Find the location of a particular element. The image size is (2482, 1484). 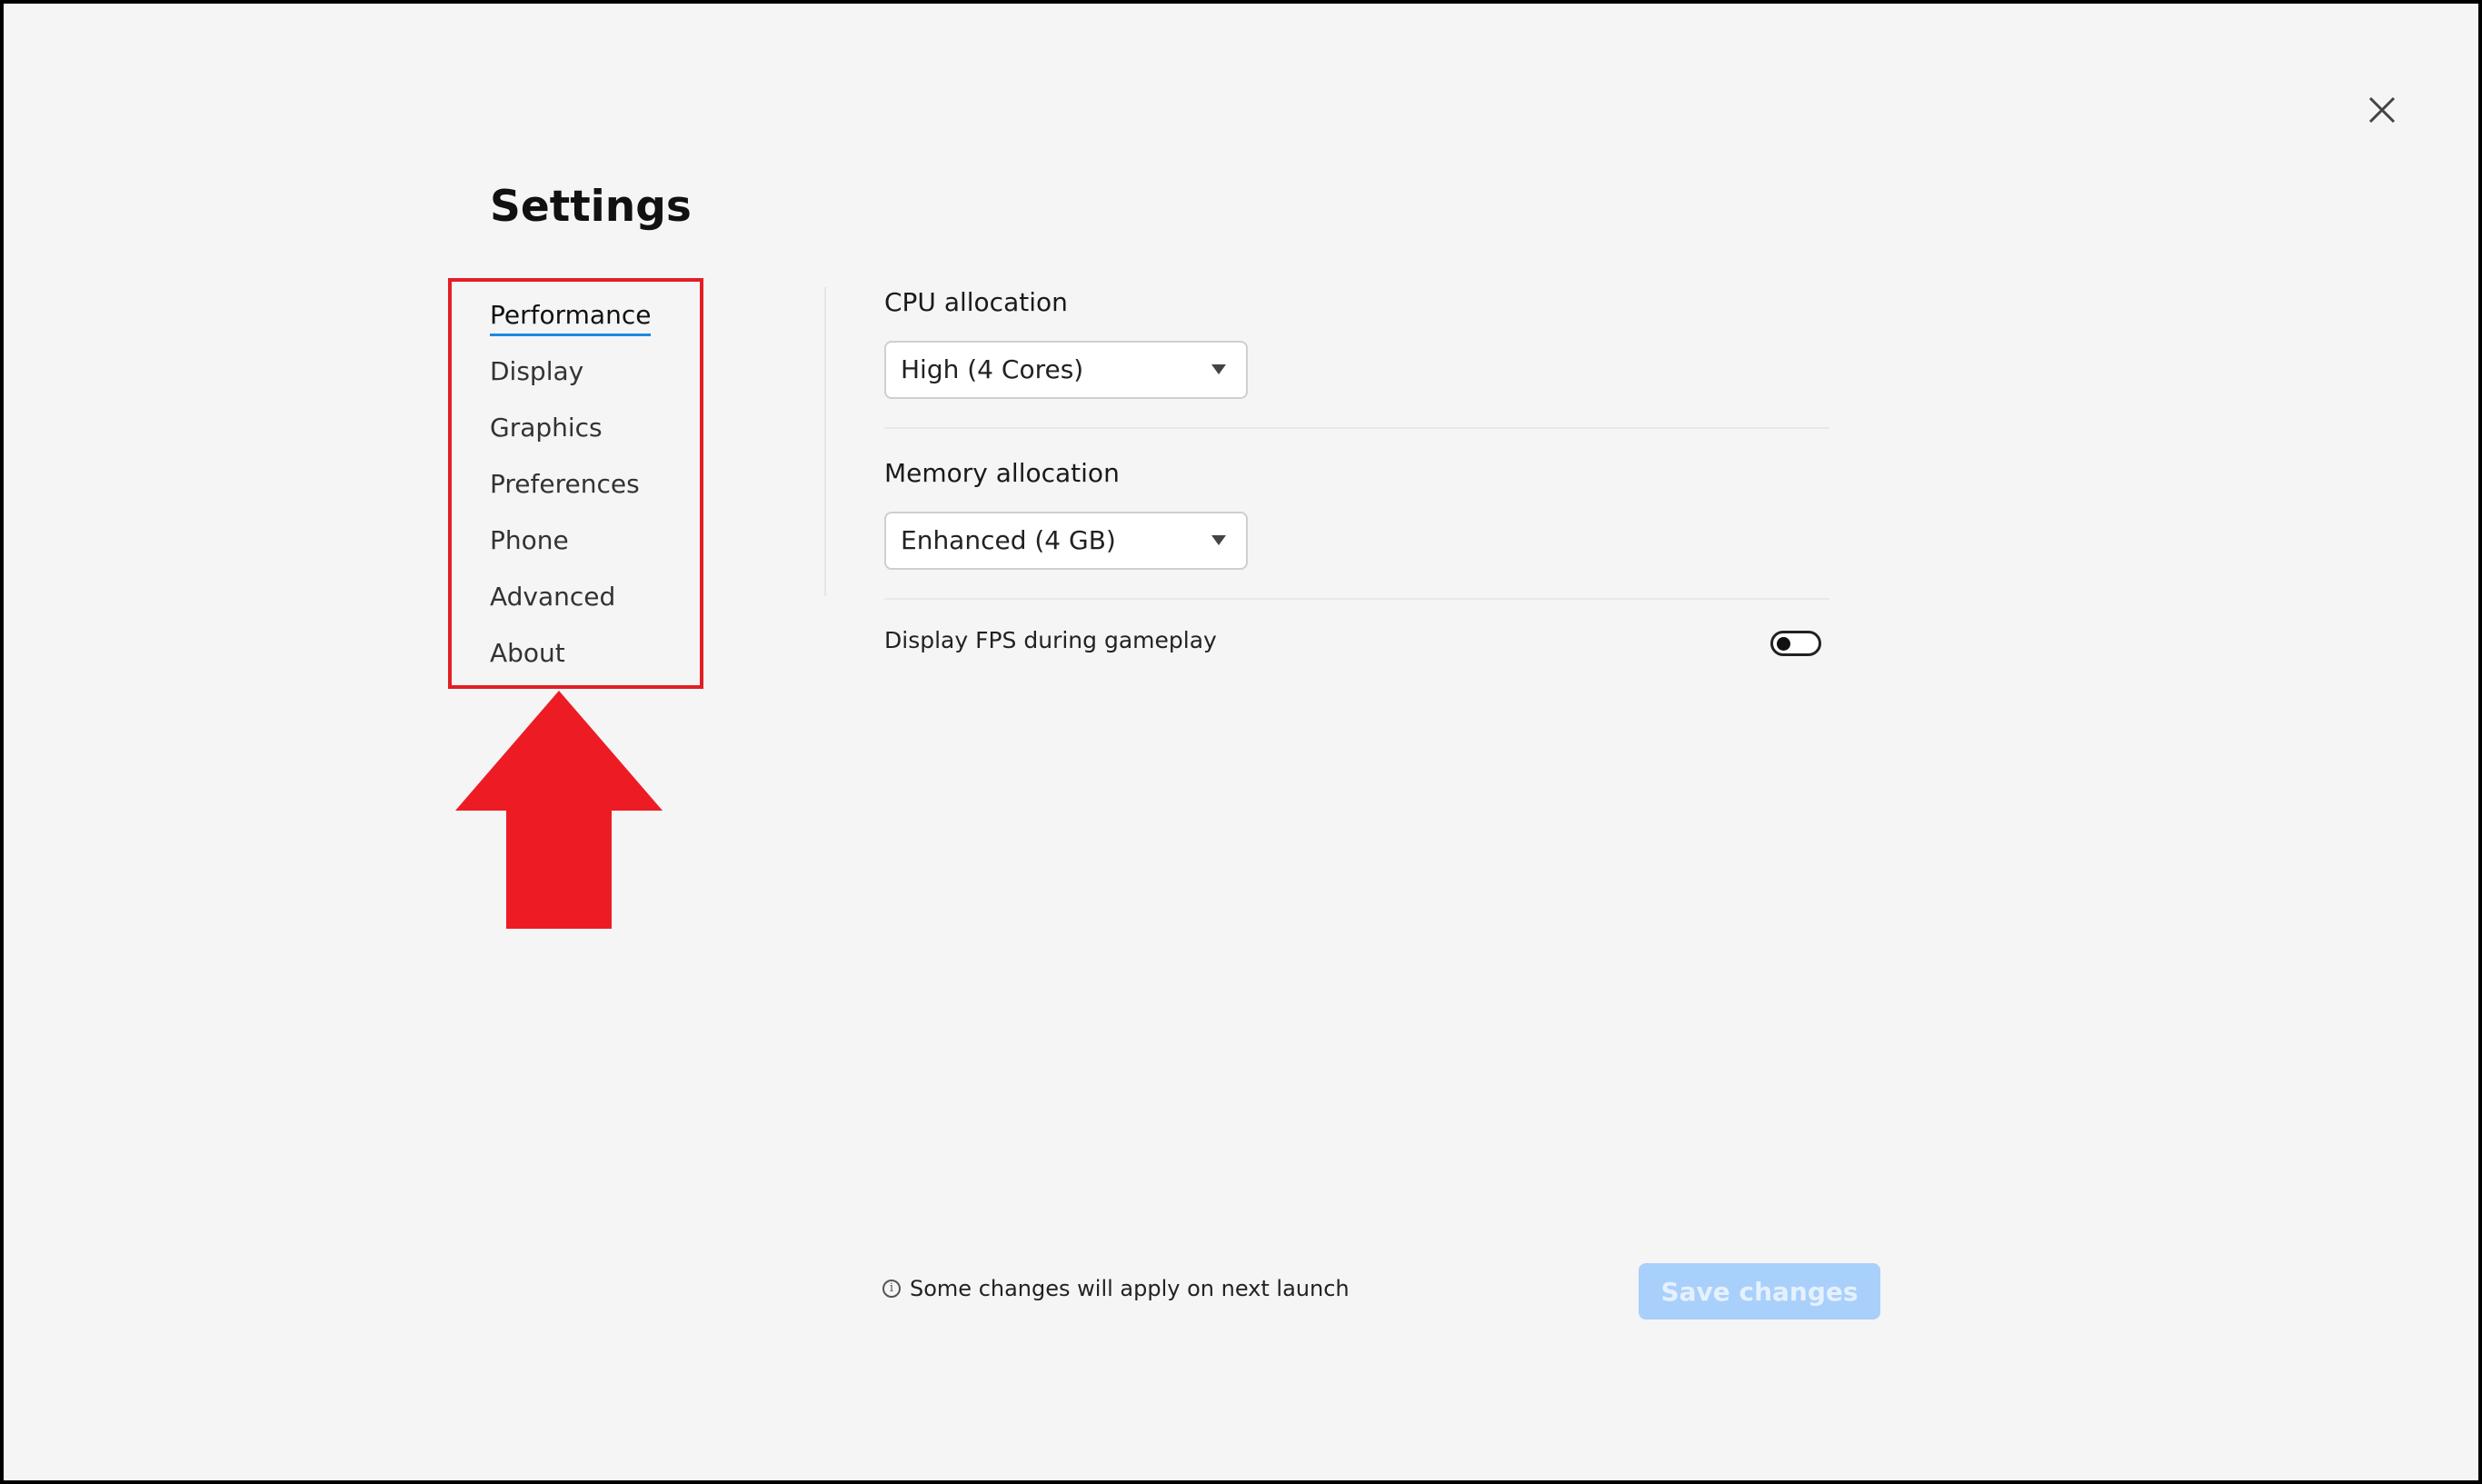

nav-item-preferences: Preferences is located at coordinates (599, 490).